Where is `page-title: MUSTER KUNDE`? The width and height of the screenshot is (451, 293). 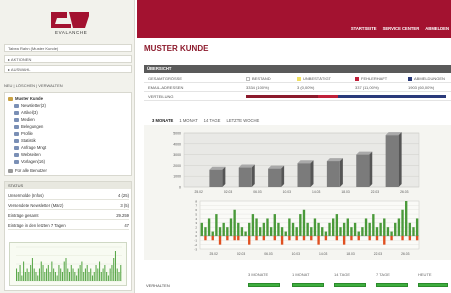 page-title: MUSTER KUNDE is located at coordinates (176, 48).